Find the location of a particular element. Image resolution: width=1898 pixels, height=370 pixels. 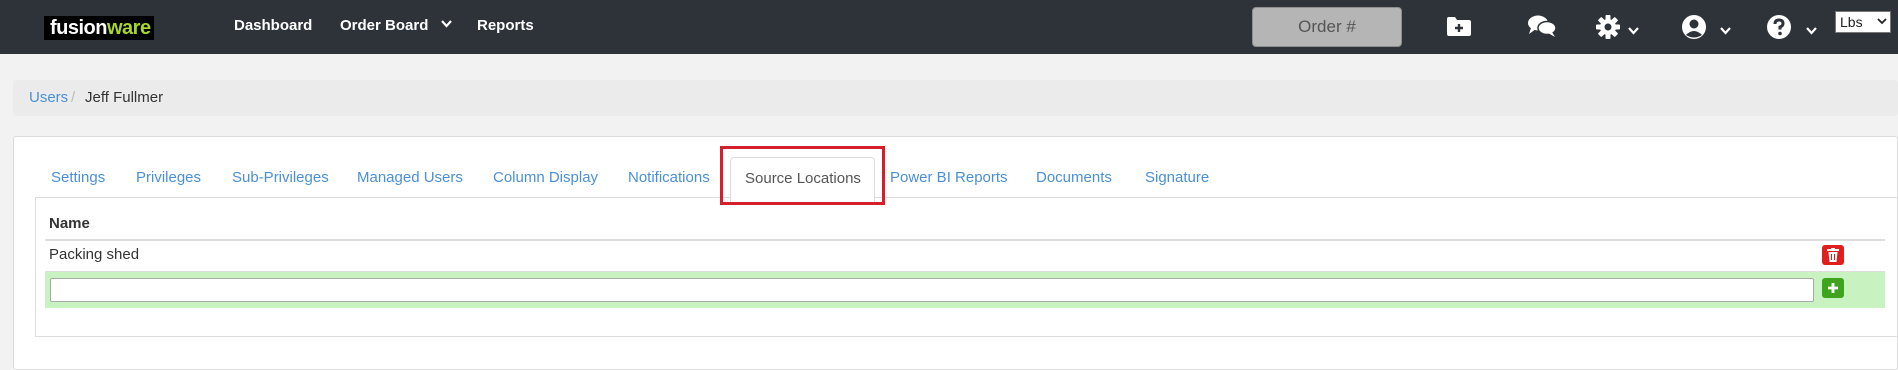

nav-order-board: Order Board is located at coordinates (384, 25).